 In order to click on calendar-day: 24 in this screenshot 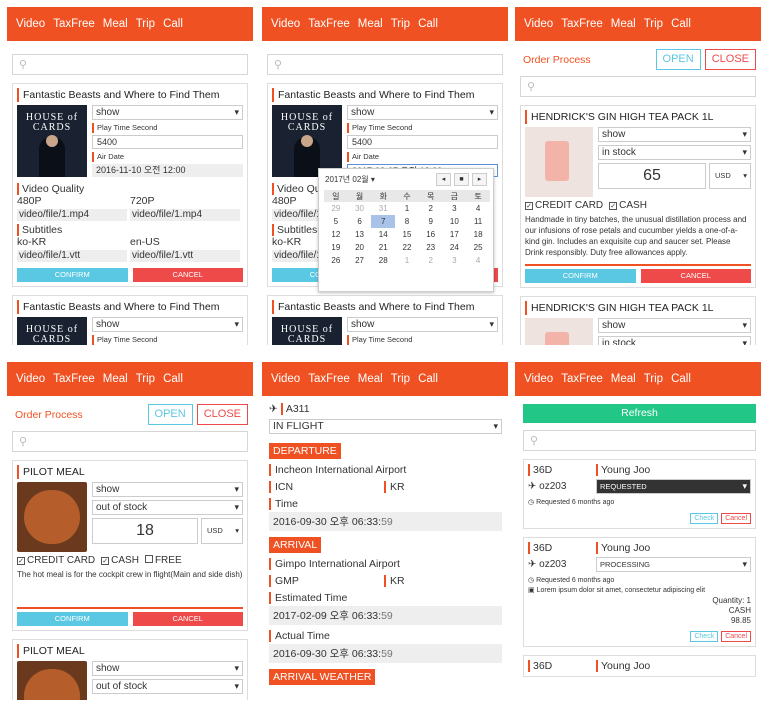, I will do `click(455, 247)`.